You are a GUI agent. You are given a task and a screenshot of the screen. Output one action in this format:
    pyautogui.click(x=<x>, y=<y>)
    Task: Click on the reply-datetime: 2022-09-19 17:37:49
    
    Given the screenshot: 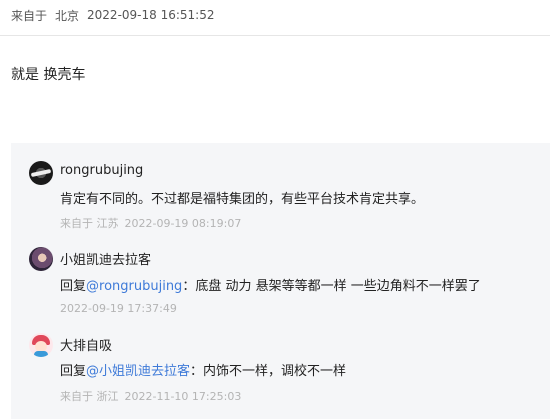 What is the action you would take?
    pyautogui.click(x=118, y=308)
    